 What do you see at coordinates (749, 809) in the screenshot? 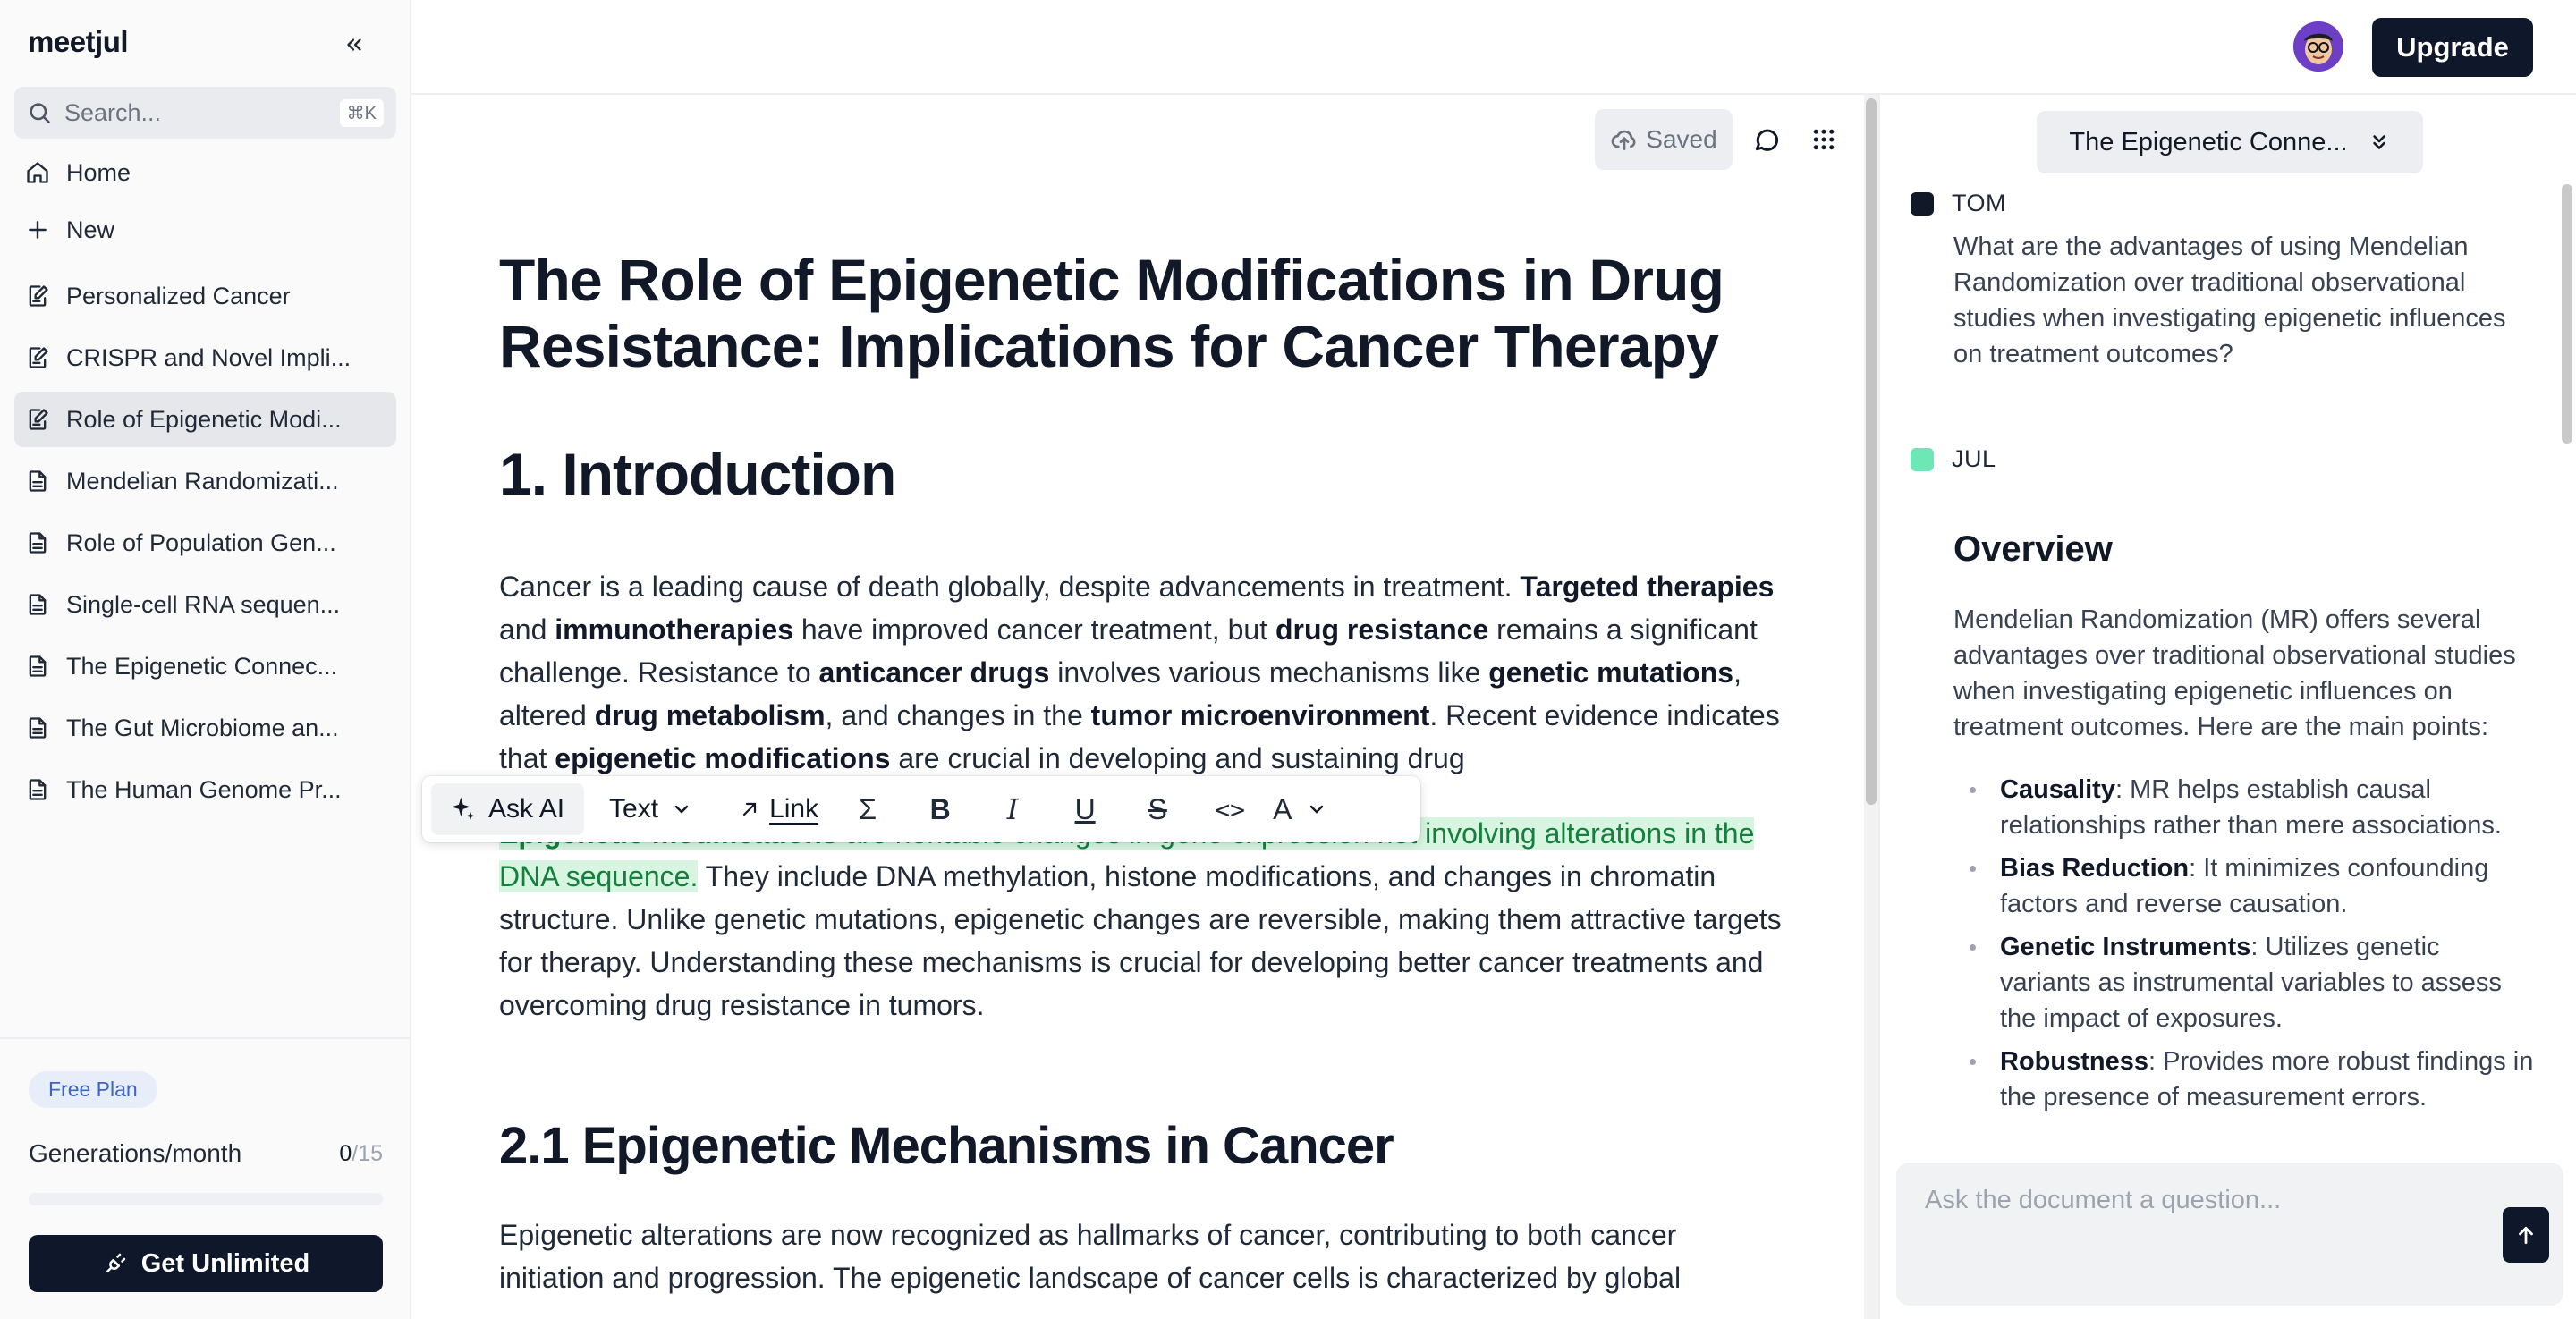
I see `arrow-up-right-icon` at bounding box center [749, 809].